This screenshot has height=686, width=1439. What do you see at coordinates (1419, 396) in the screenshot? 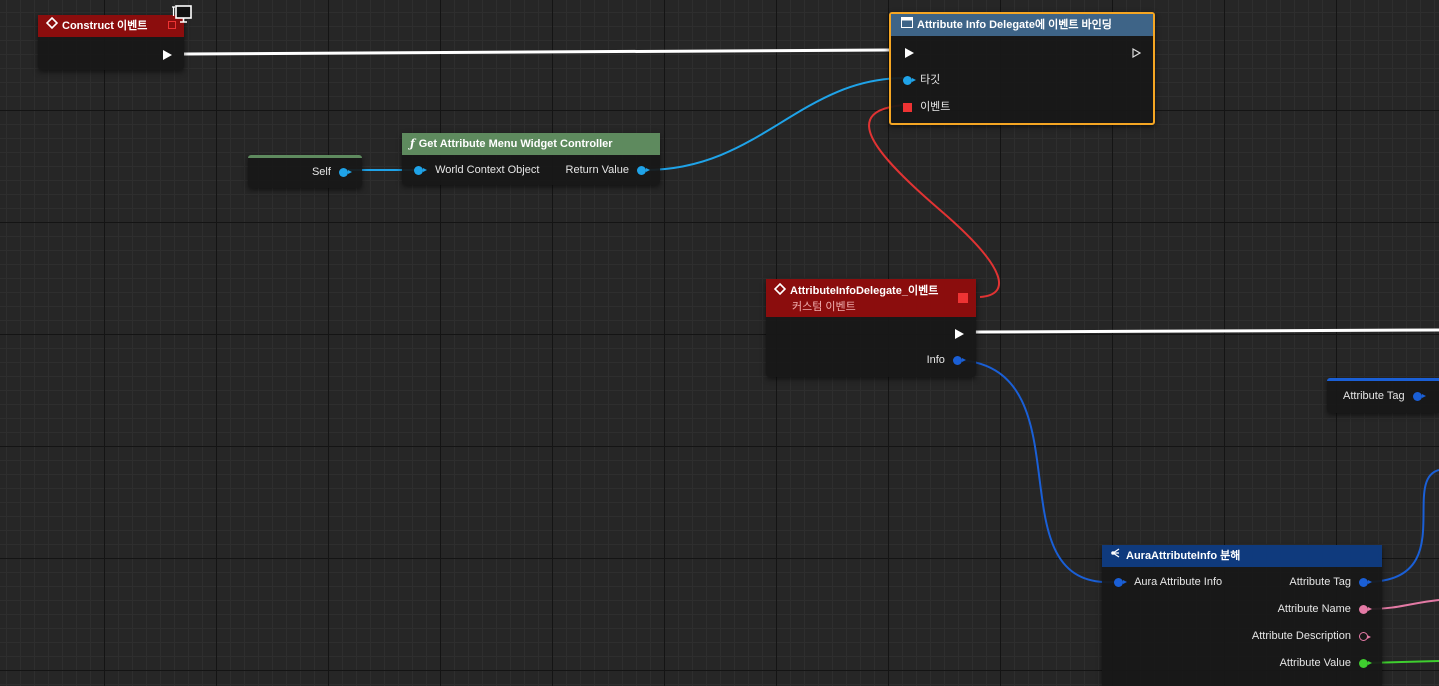
I see `attribute-tag-pin-dot` at bounding box center [1419, 396].